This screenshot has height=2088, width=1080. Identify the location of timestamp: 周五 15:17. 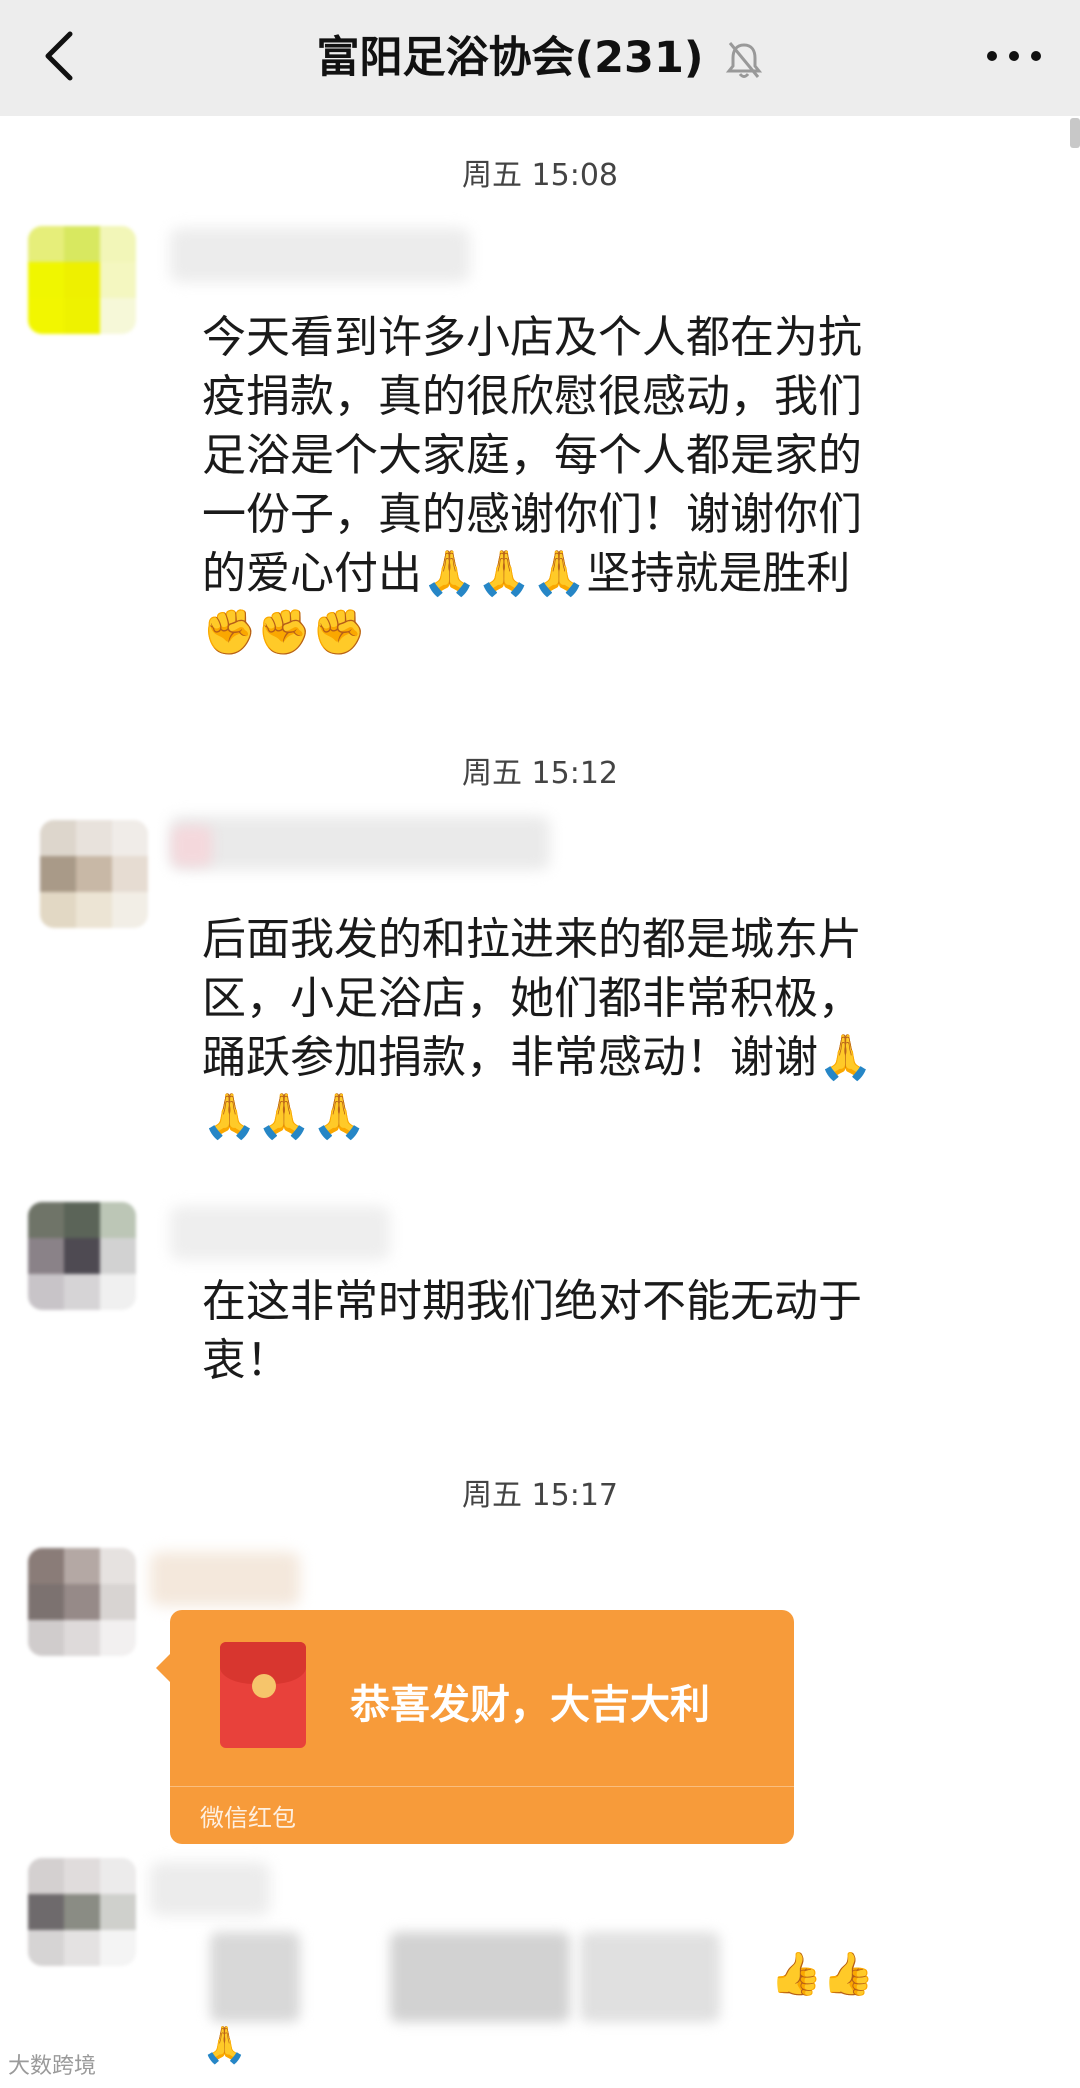
(540, 1495).